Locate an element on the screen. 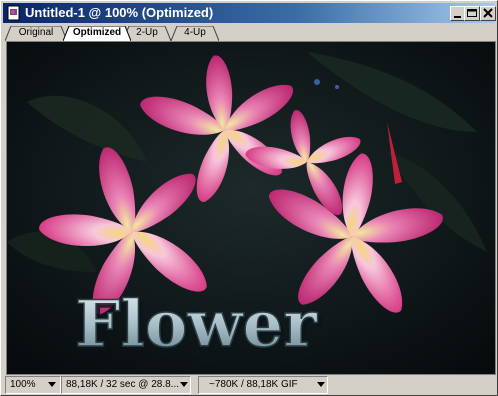 This screenshot has width=498, height=396. close-icon is located at coordinates (488, 13).